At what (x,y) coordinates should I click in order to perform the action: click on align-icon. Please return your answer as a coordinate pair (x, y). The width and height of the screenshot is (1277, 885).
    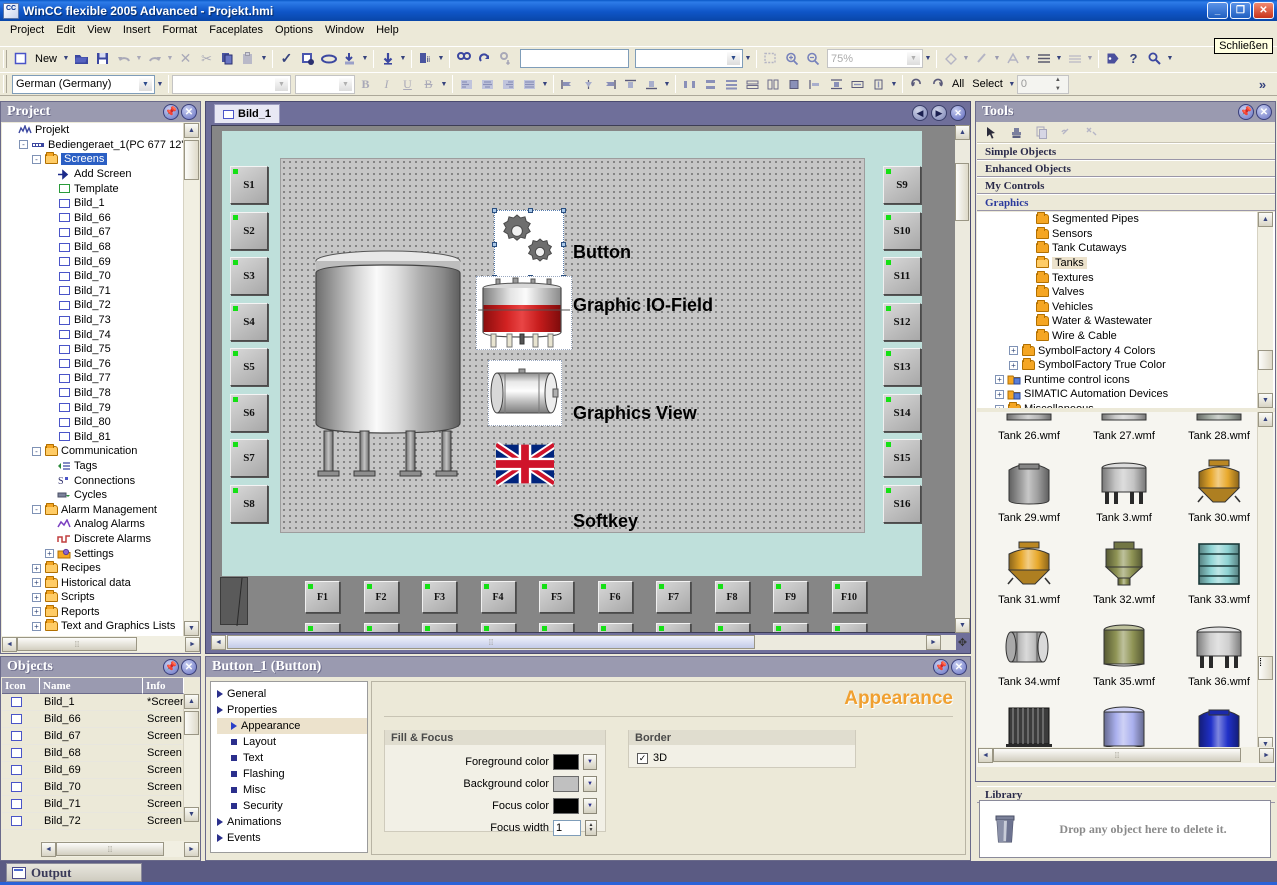
    Looking at the image, I should click on (1043, 58).